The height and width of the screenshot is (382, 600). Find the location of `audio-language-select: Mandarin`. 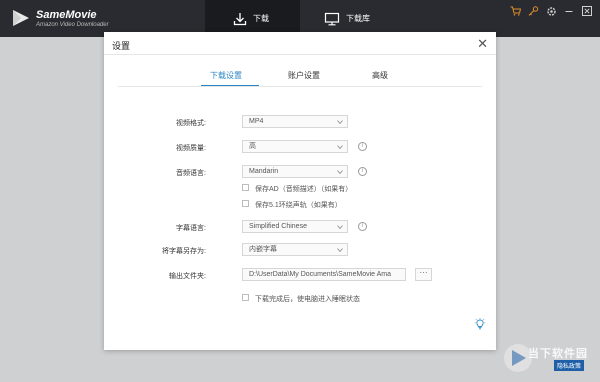

audio-language-select: Mandarin is located at coordinates (295, 171).